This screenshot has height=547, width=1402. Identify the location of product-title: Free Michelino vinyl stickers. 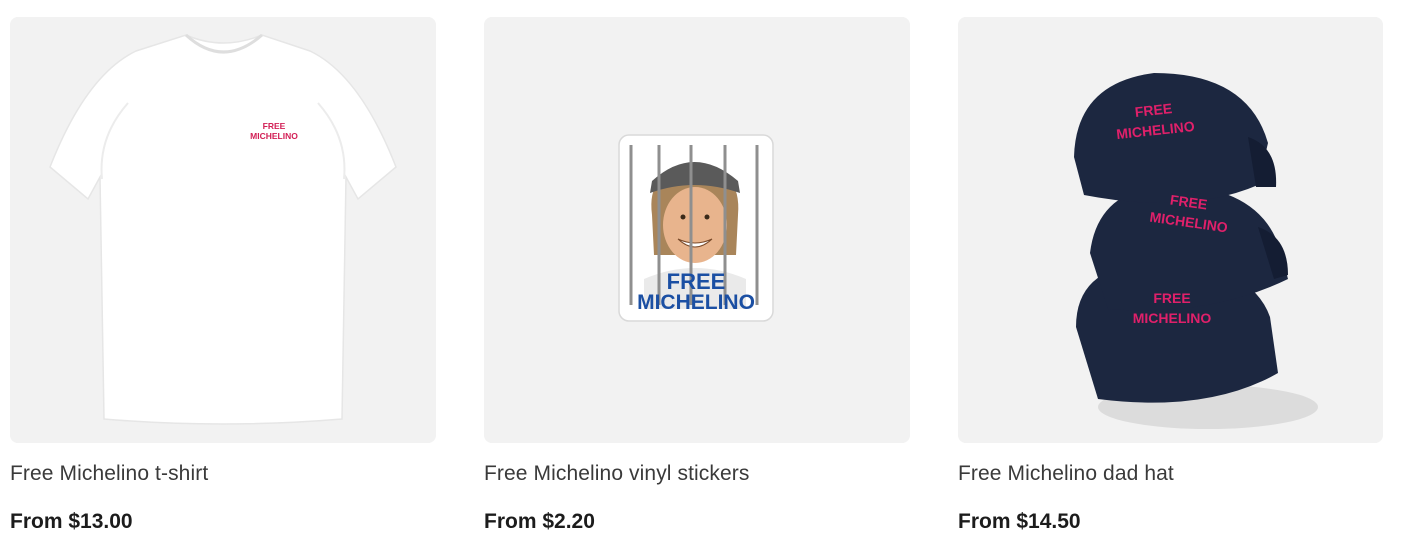
(697, 474).